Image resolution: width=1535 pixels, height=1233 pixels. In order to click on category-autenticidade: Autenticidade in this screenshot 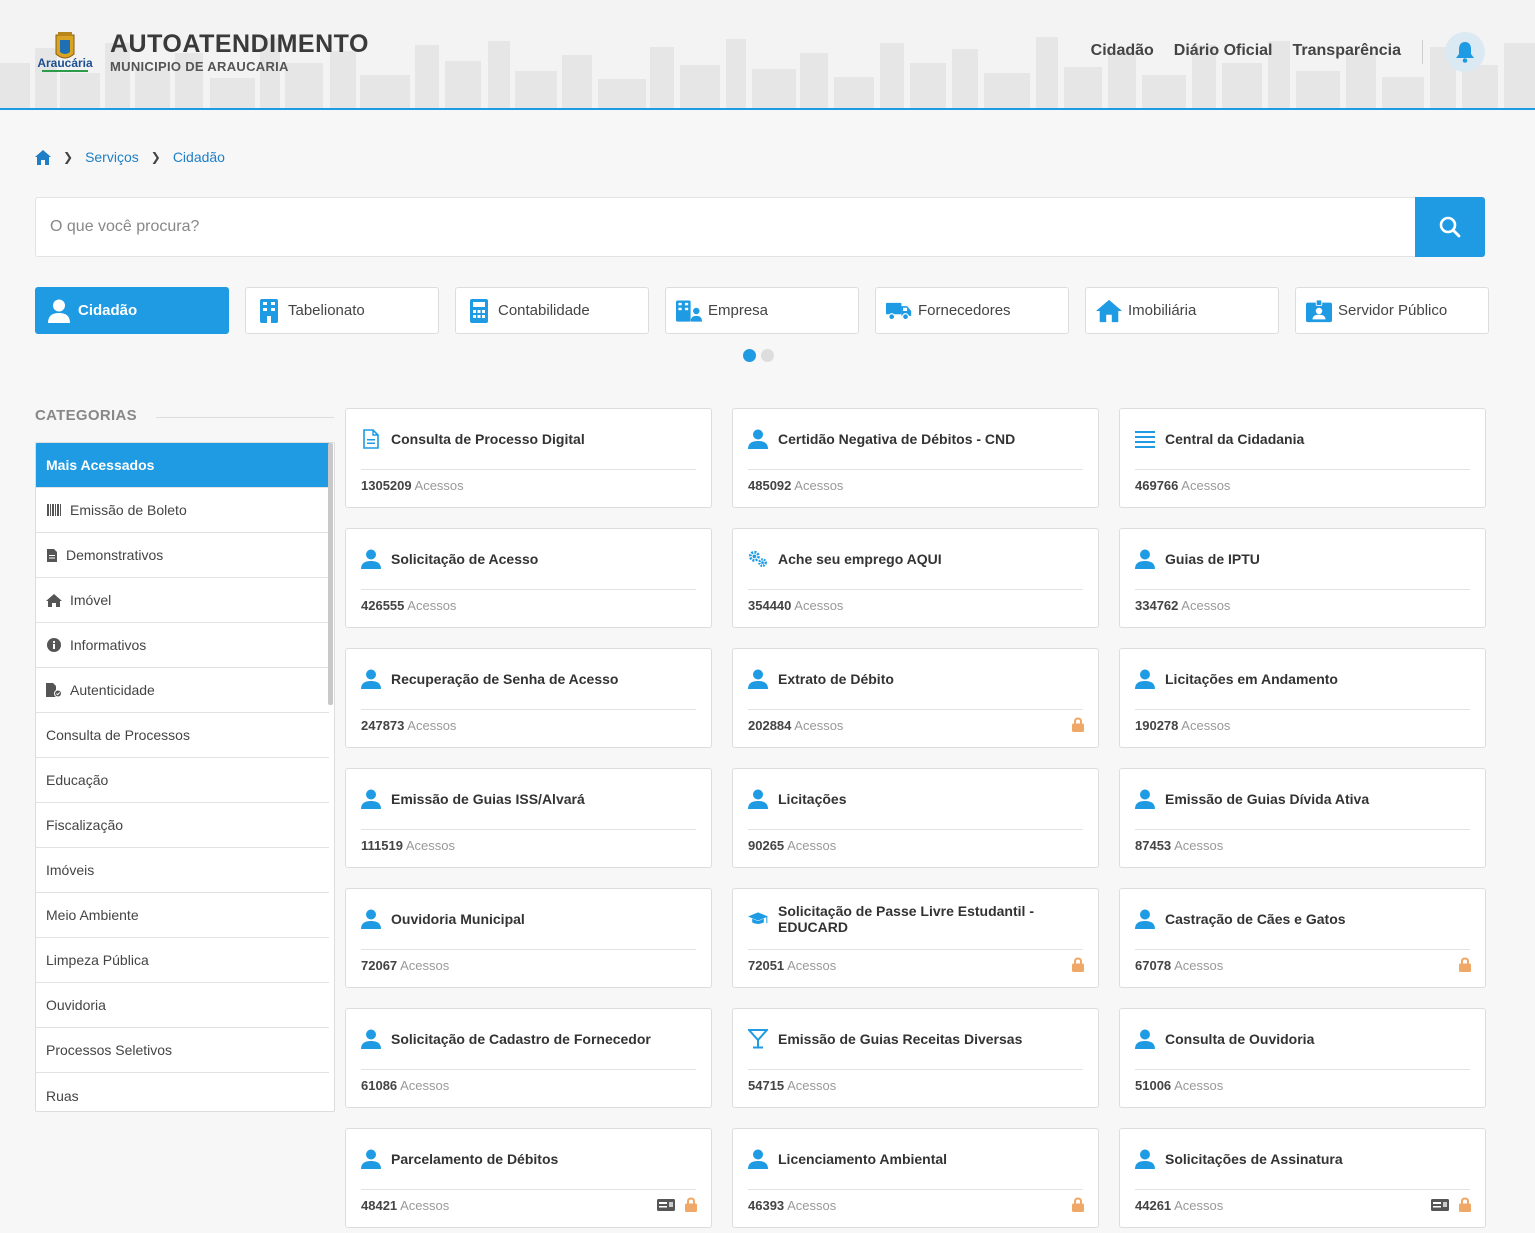, I will do `click(182, 690)`.